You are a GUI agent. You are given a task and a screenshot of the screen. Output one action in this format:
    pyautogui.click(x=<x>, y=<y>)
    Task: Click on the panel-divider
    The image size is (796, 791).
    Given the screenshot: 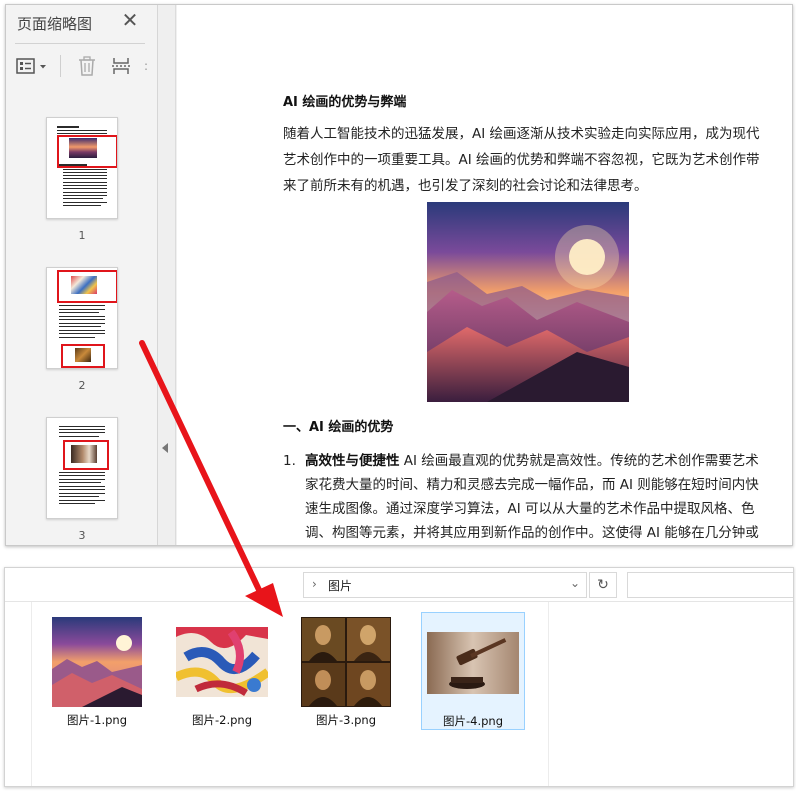 What is the action you would take?
    pyautogui.click(x=80, y=43)
    